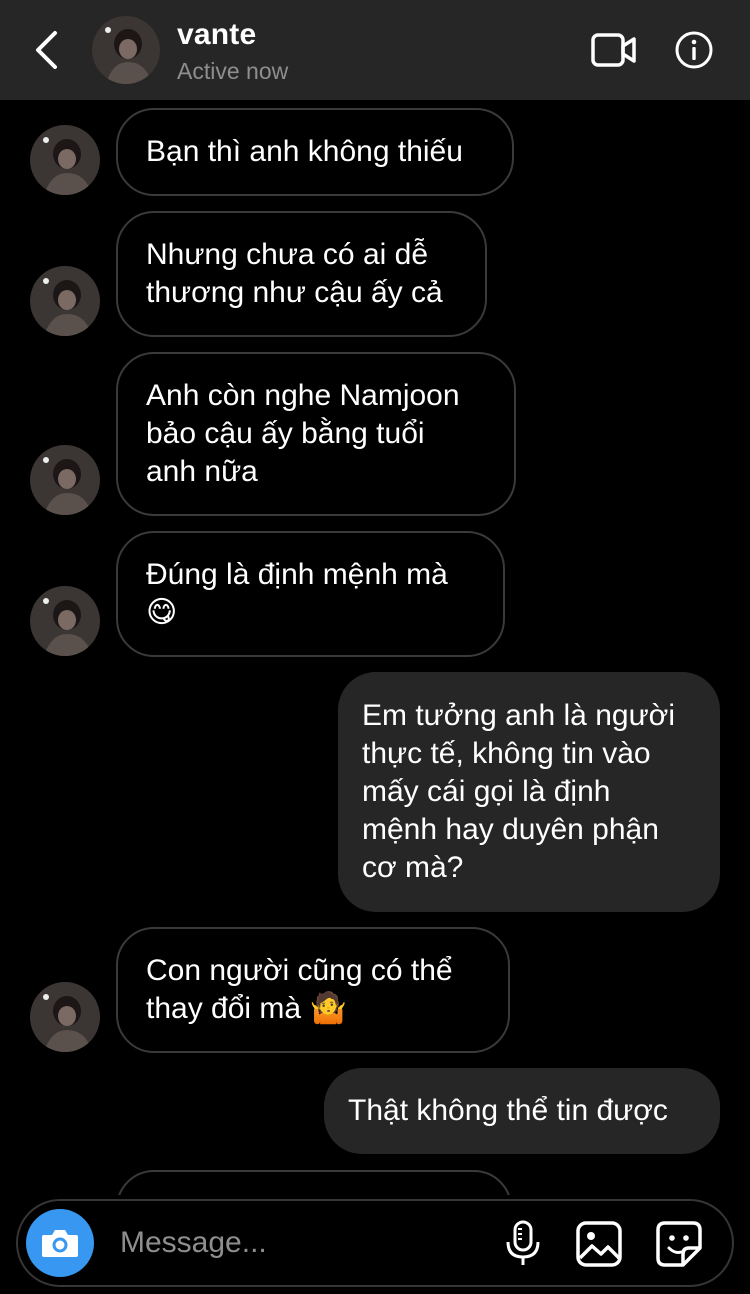 The height and width of the screenshot is (1294, 750). Describe the element at coordinates (508, 1110) in the screenshot. I see `message-text: Thật không thể tin được` at that location.